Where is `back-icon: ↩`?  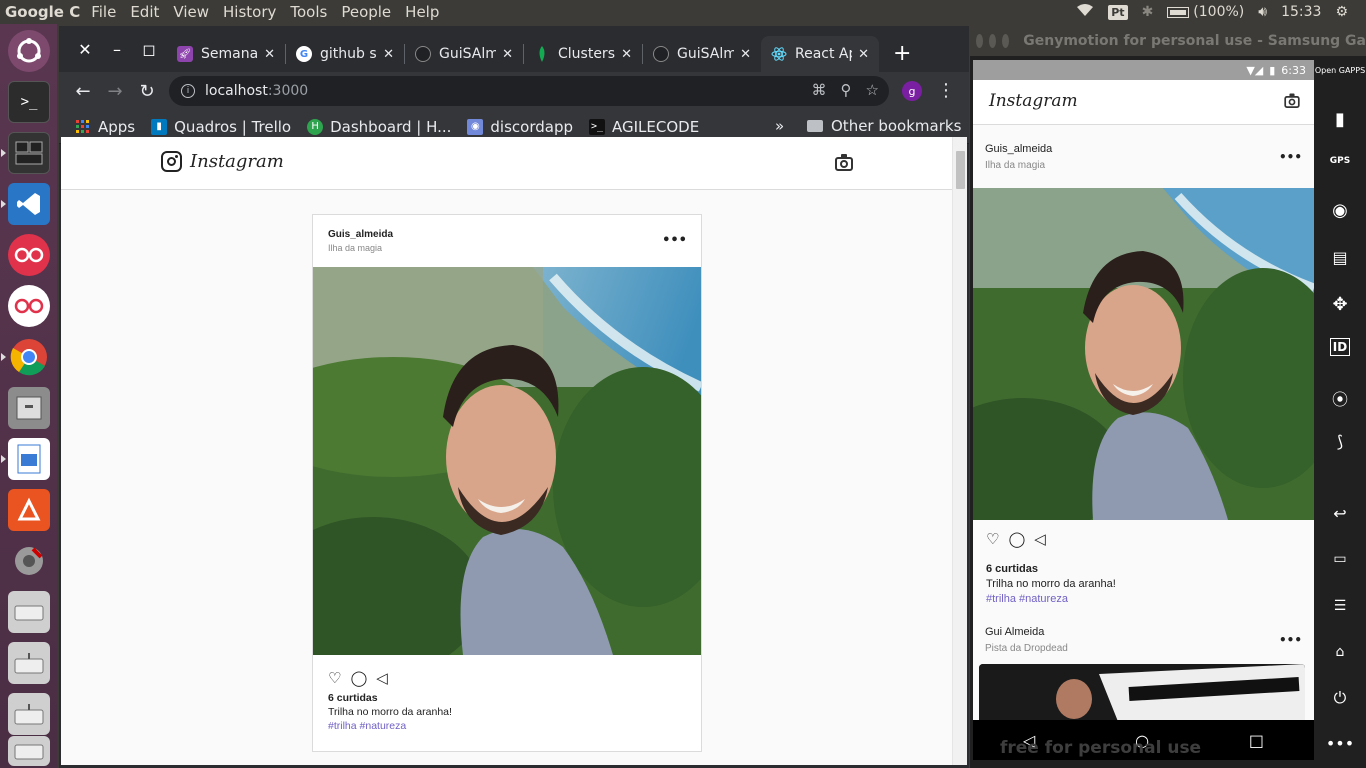
back-icon: ↩ is located at coordinates (1340, 513).